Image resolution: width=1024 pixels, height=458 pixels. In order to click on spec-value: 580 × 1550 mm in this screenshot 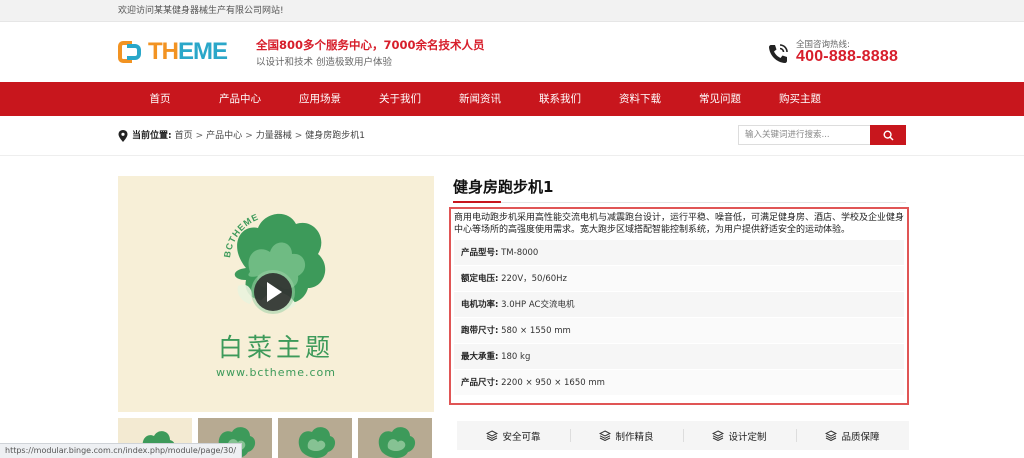, I will do `click(536, 331)`.